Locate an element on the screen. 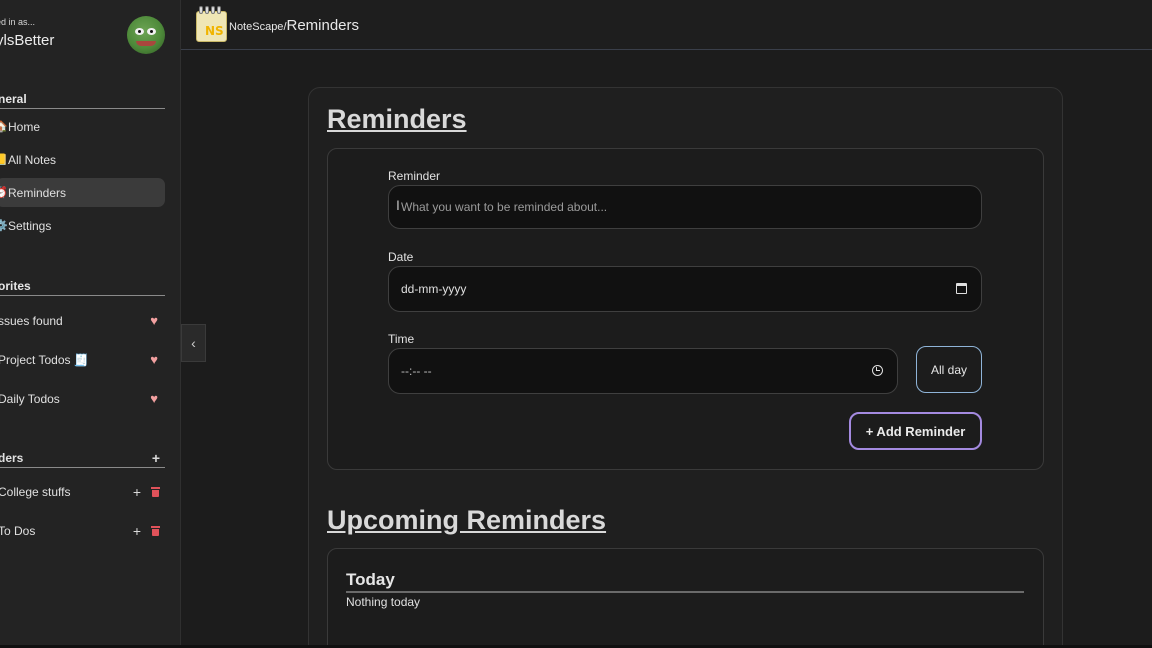 This screenshot has width=1152, height=648. today-divider is located at coordinates (685, 592).